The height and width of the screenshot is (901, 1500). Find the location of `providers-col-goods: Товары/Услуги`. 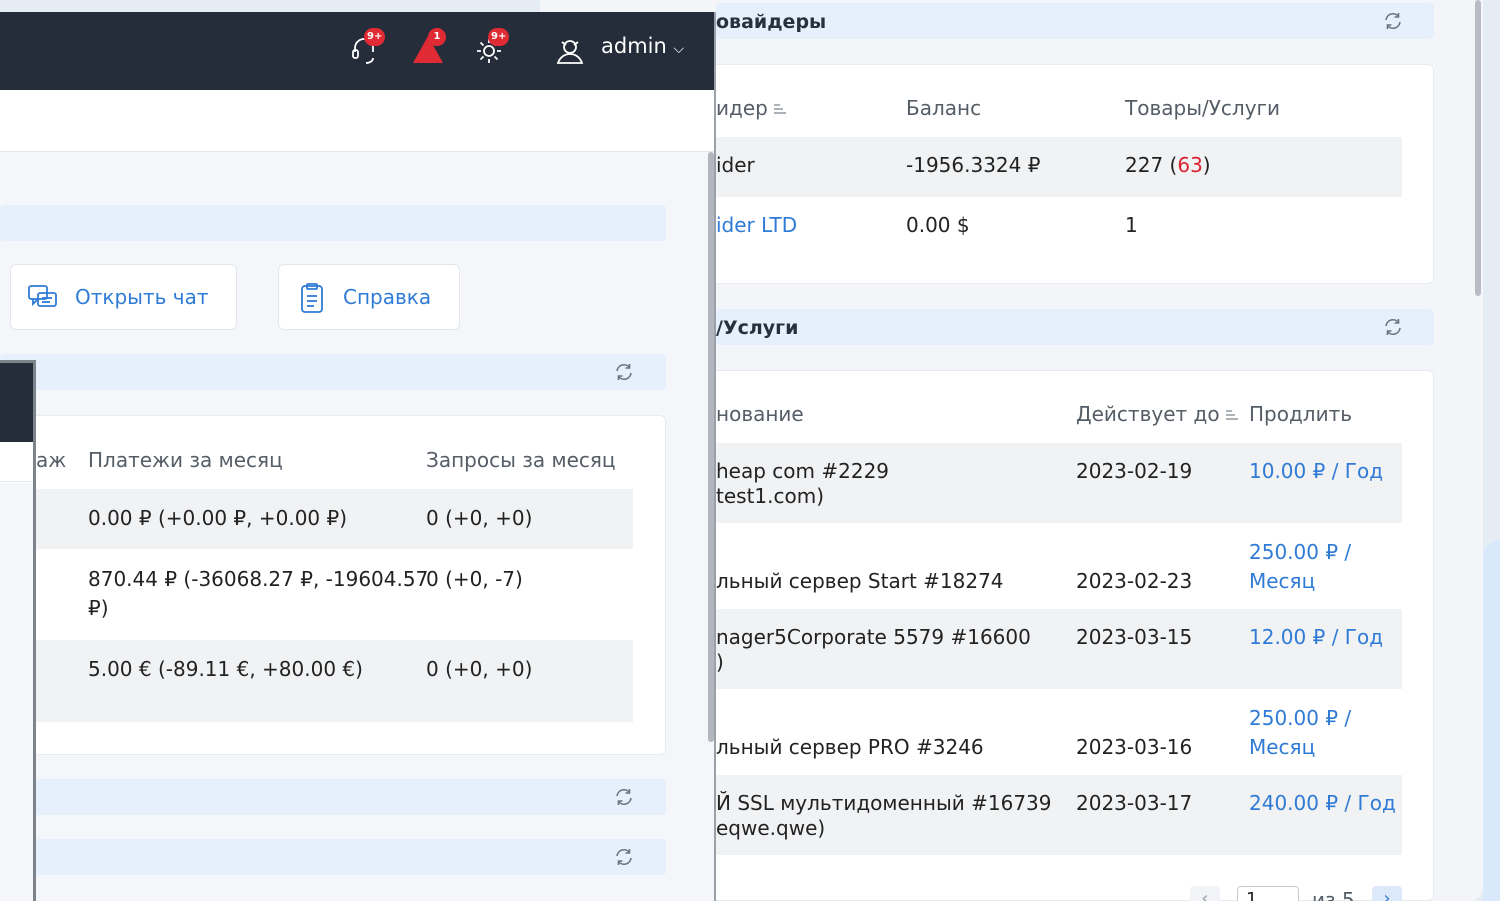

providers-col-goods: Товары/Услуги is located at coordinates (1202, 108).